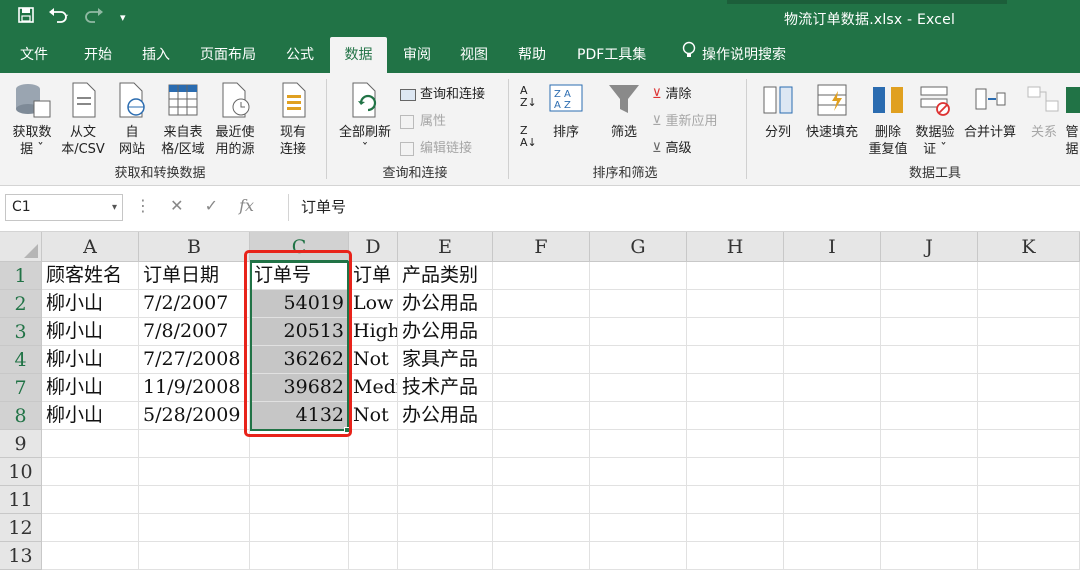 The height and width of the screenshot is (575, 1080). Describe the element at coordinates (735, 247) in the screenshot. I see `column-header-h: H` at that location.